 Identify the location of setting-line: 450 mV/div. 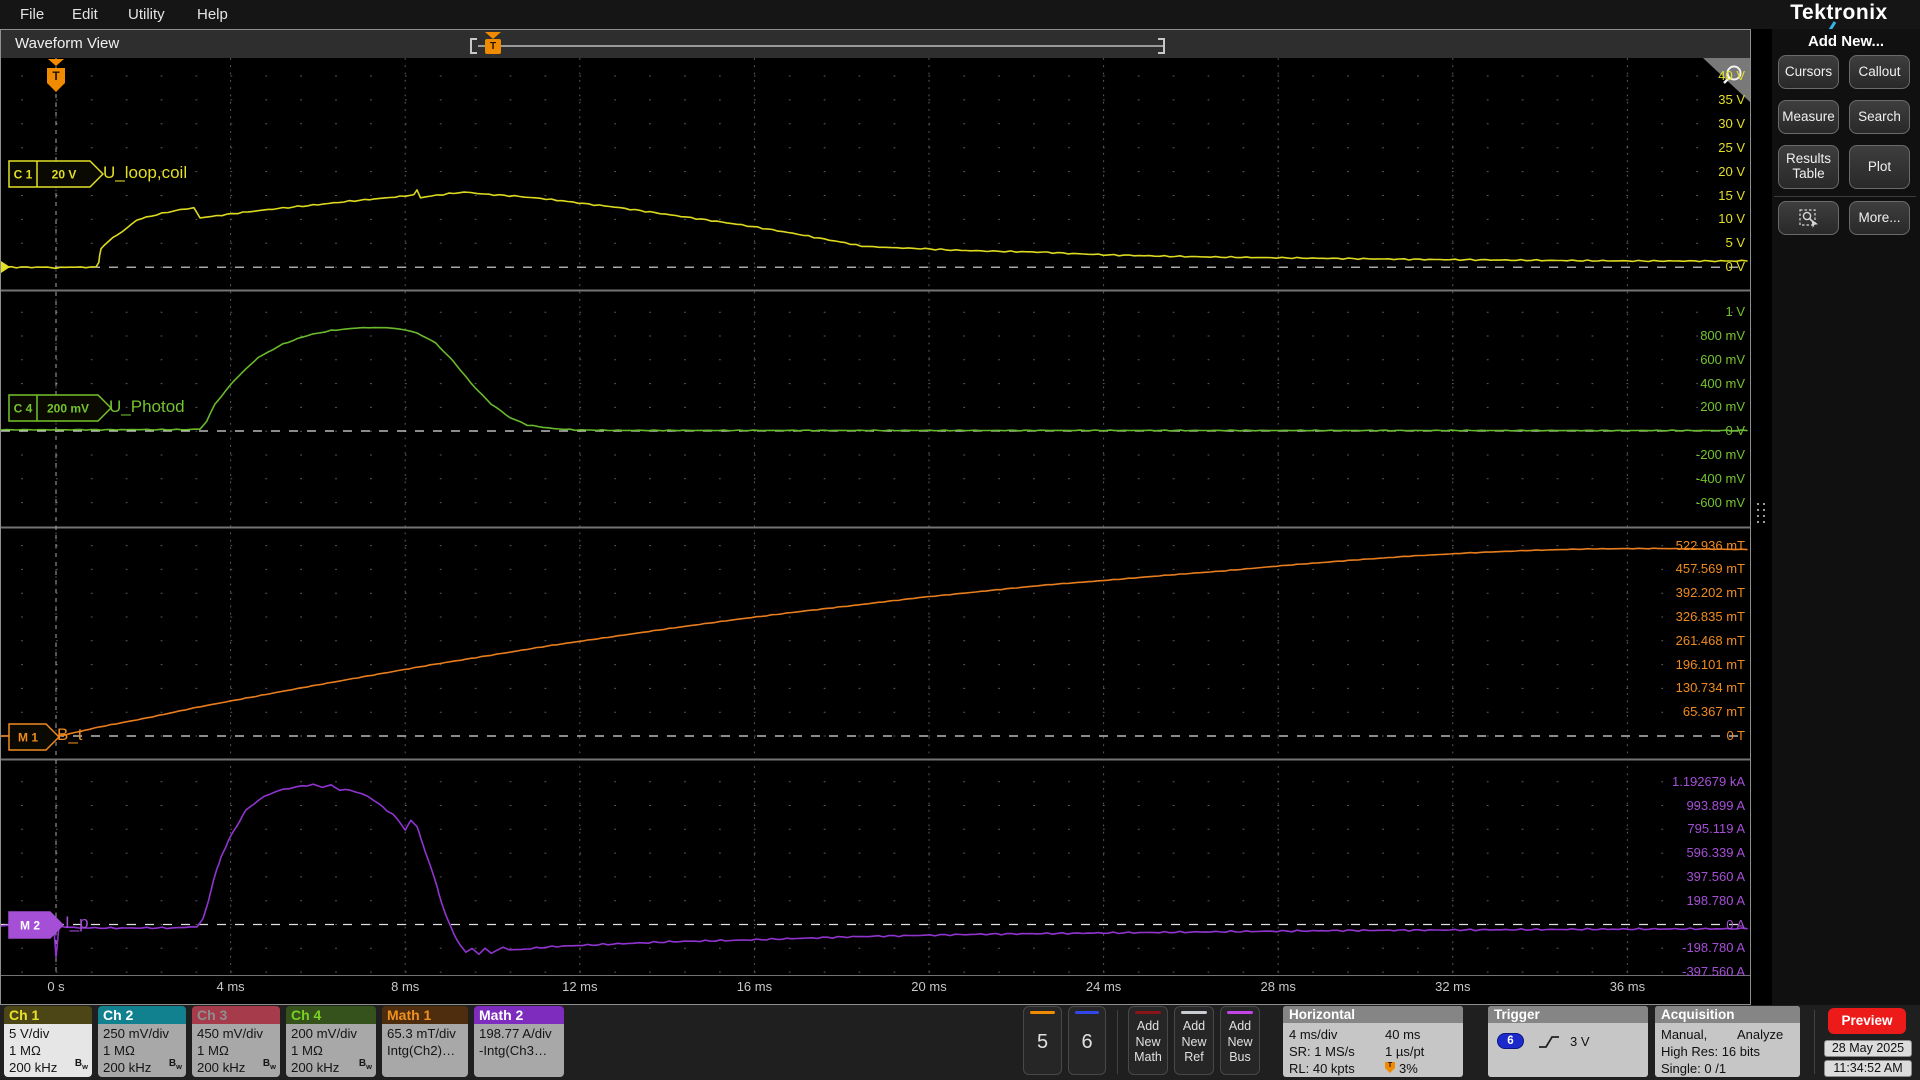
(230, 1033).